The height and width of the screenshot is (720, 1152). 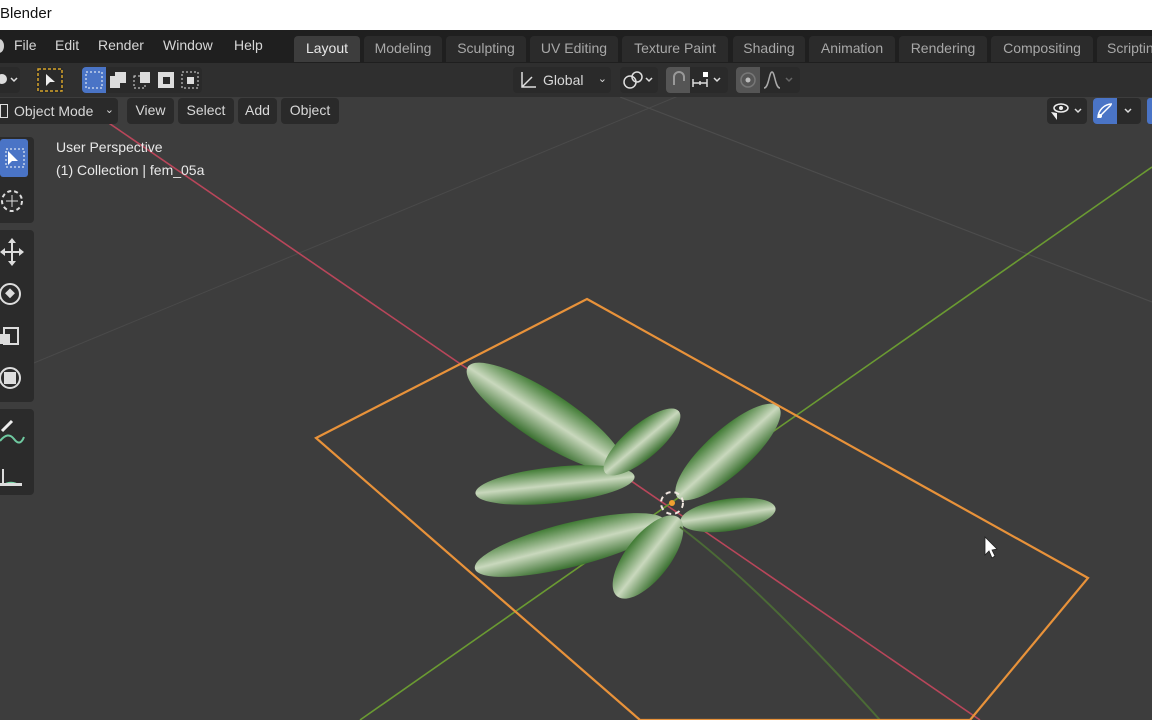 I want to click on tool-transform, so click(x=14, y=377).